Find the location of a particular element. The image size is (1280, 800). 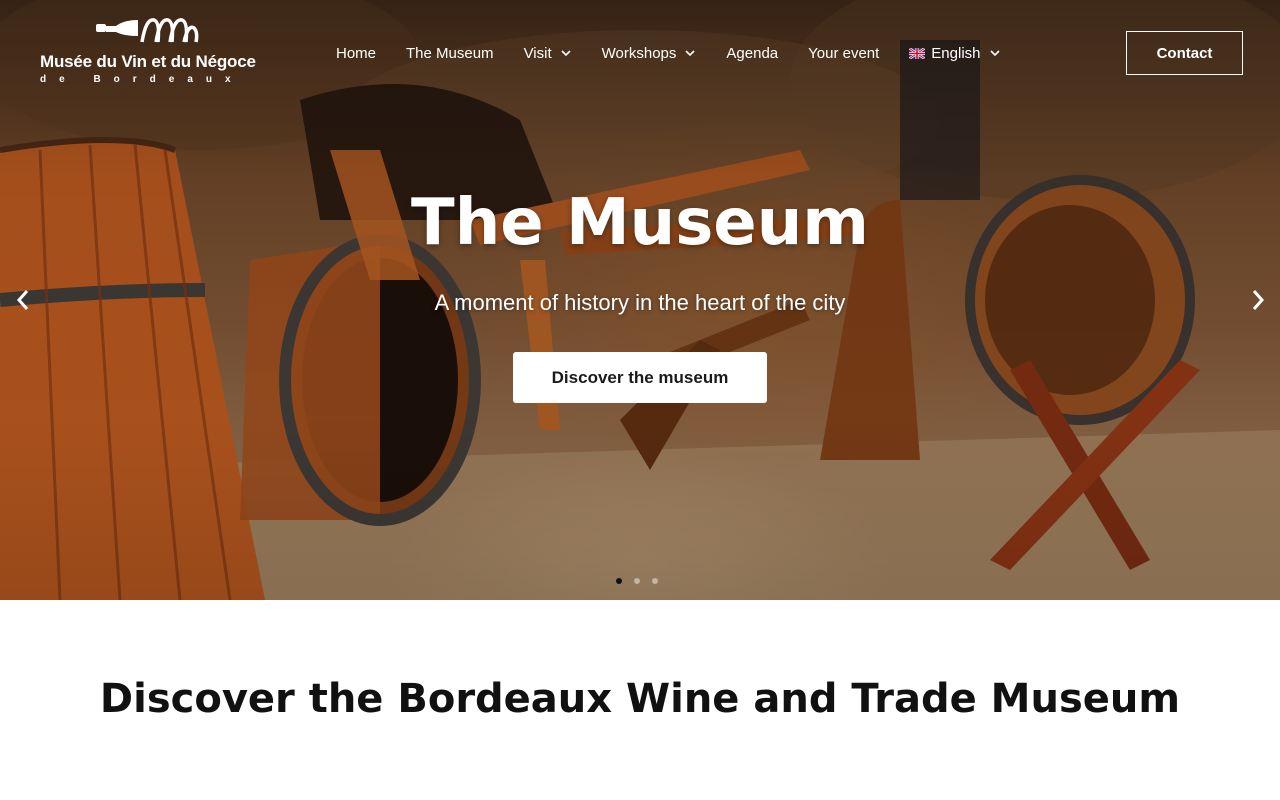

nav-item-workshops: Workshops is located at coordinates (649, 53).